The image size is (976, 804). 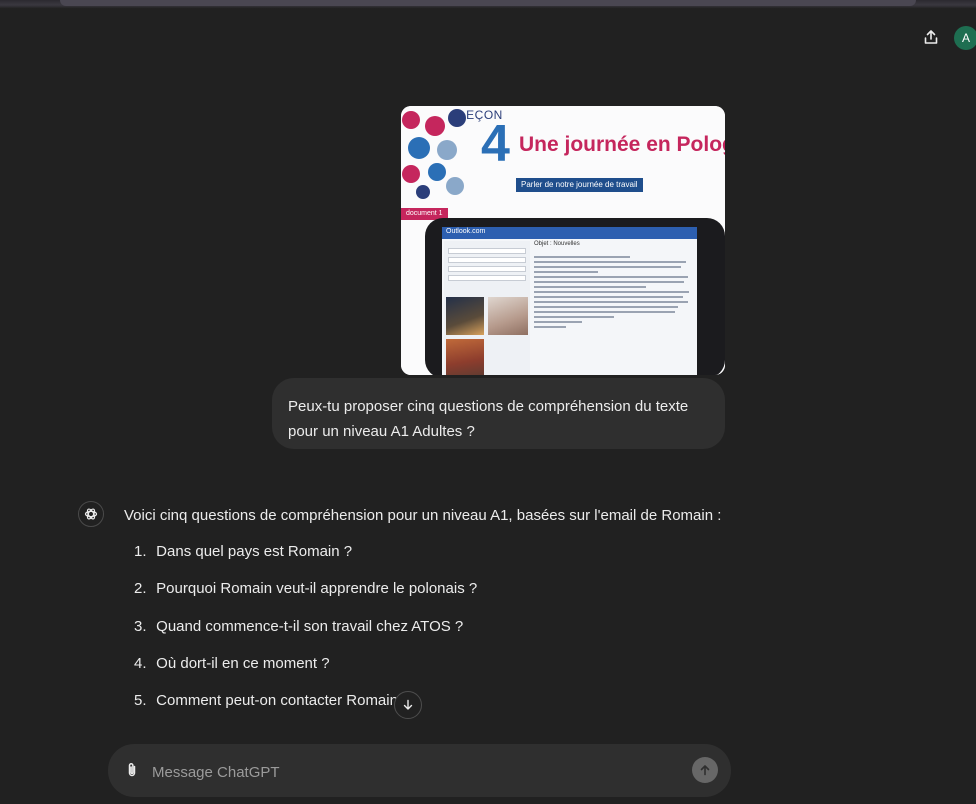 What do you see at coordinates (140, 588) in the screenshot?
I see `list-number: 2.` at bounding box center [140, 588].